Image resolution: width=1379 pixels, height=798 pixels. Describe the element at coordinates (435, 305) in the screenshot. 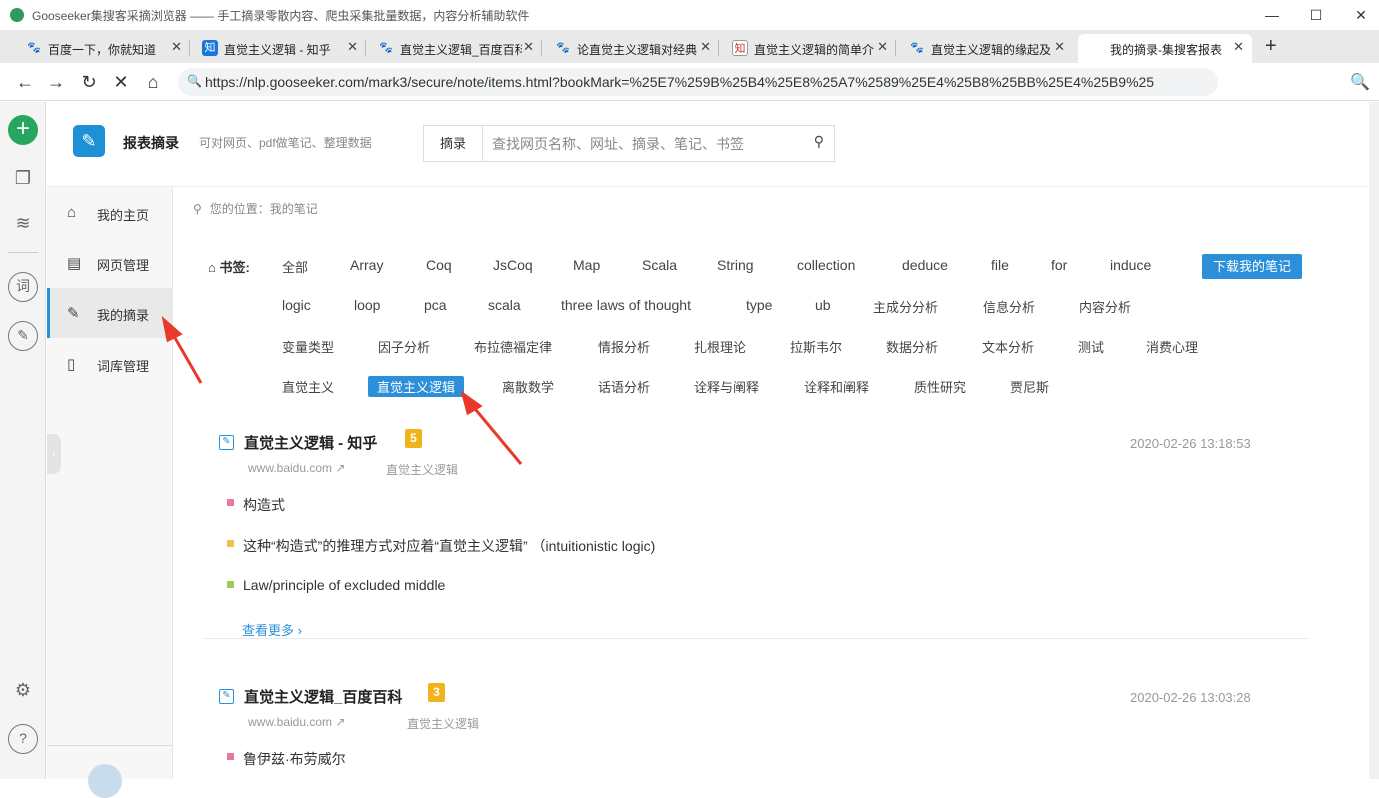

I see `tag-item: pca` at that location.